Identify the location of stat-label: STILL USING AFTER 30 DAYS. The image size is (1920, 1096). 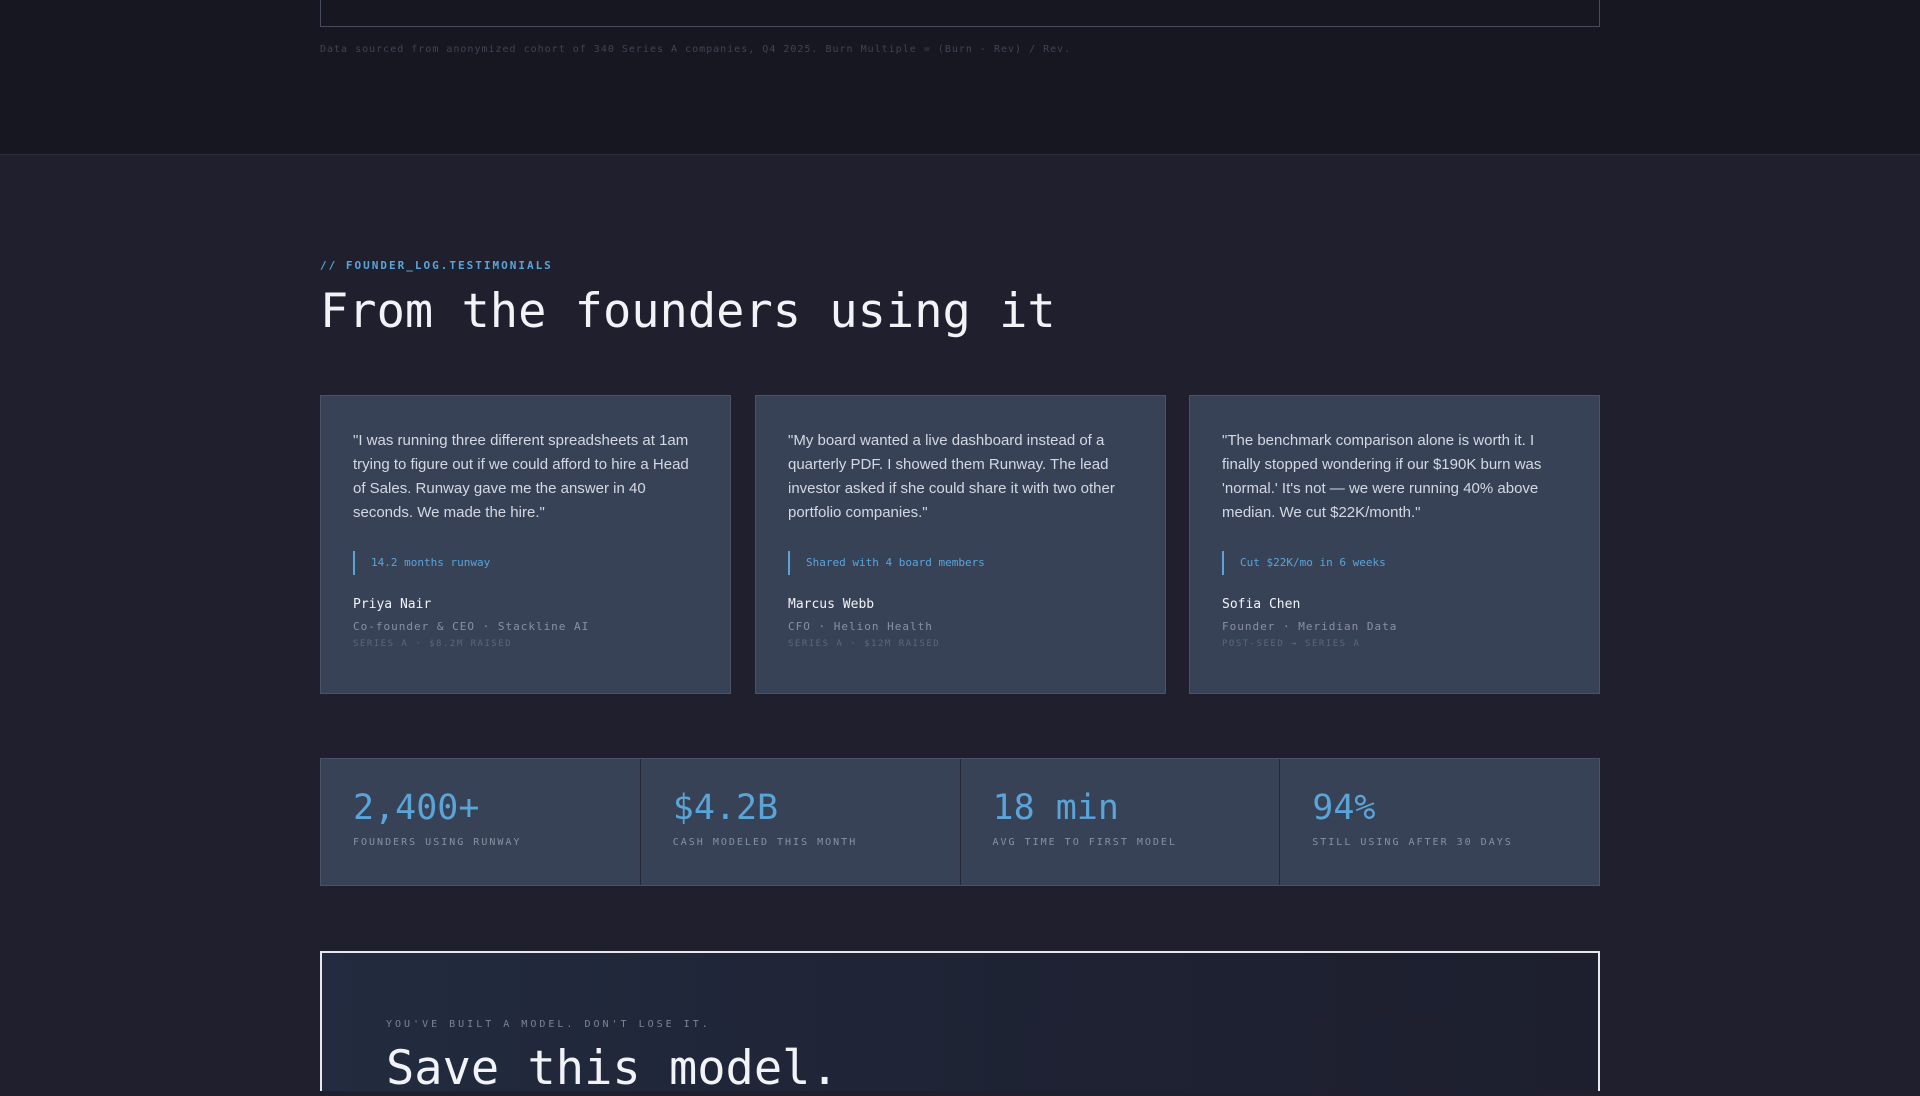
(1412, 842).